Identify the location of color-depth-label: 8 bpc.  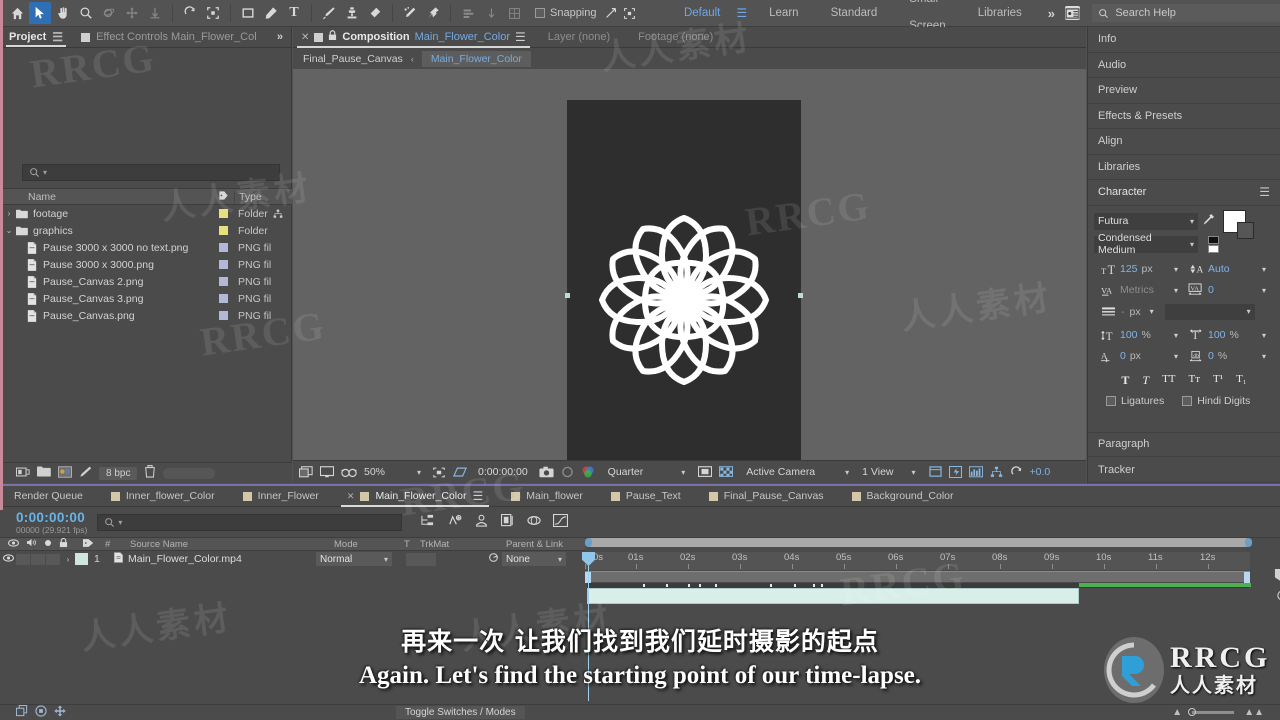
(118, 473).